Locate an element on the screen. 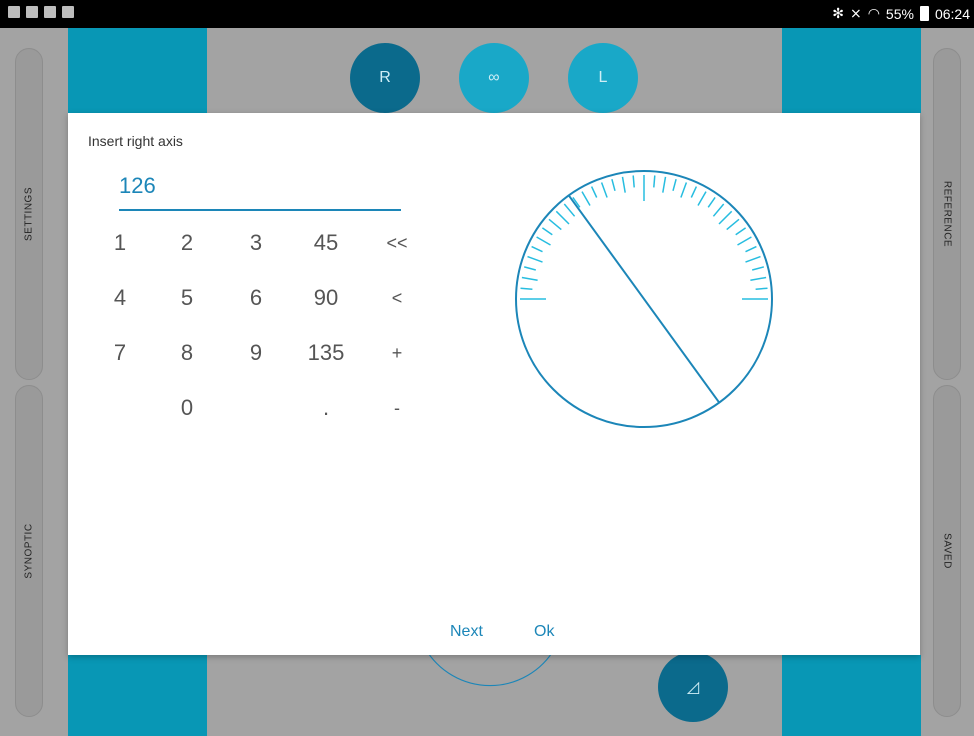  battery-percent: 55% is located at coordinates (899, 13).